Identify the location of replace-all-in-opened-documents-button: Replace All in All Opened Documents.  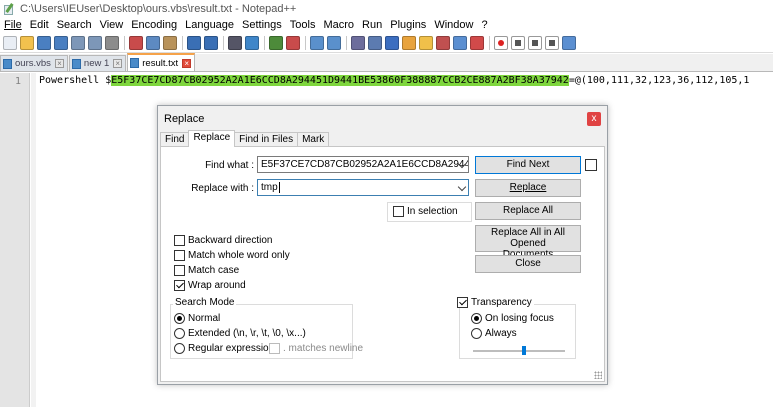
(528, 242).